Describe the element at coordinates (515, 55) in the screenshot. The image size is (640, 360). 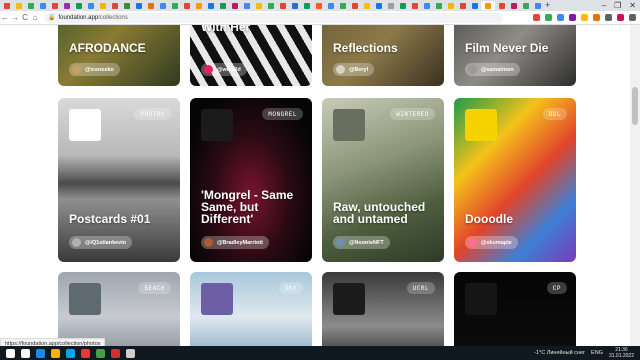
I see `collection-card: Film Never Die @samalmon` at that location.